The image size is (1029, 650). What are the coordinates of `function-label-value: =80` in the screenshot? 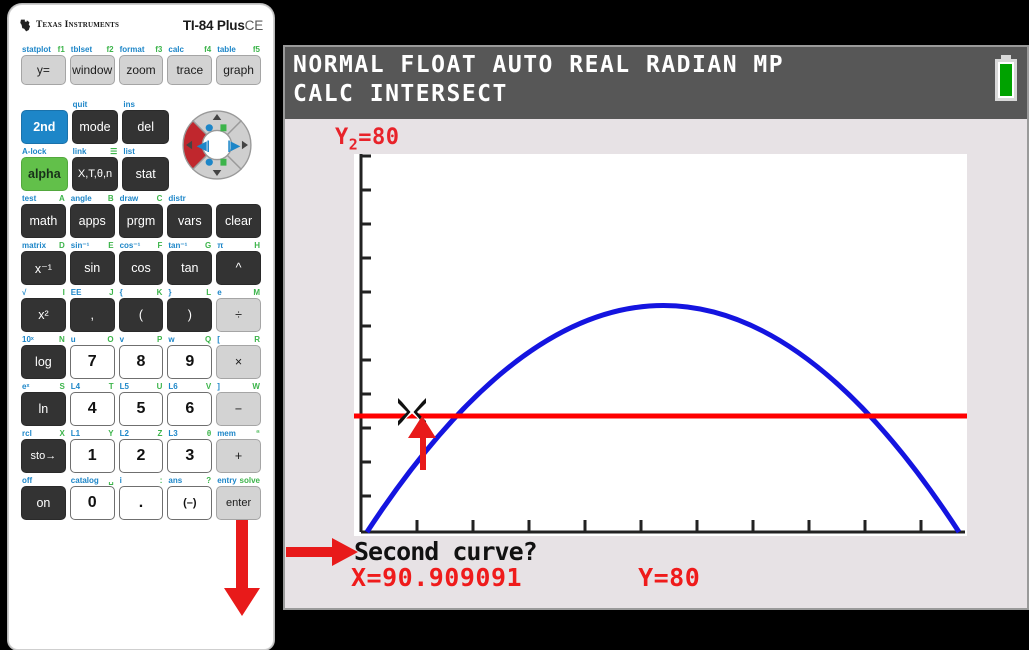 It's located at (379, 137).